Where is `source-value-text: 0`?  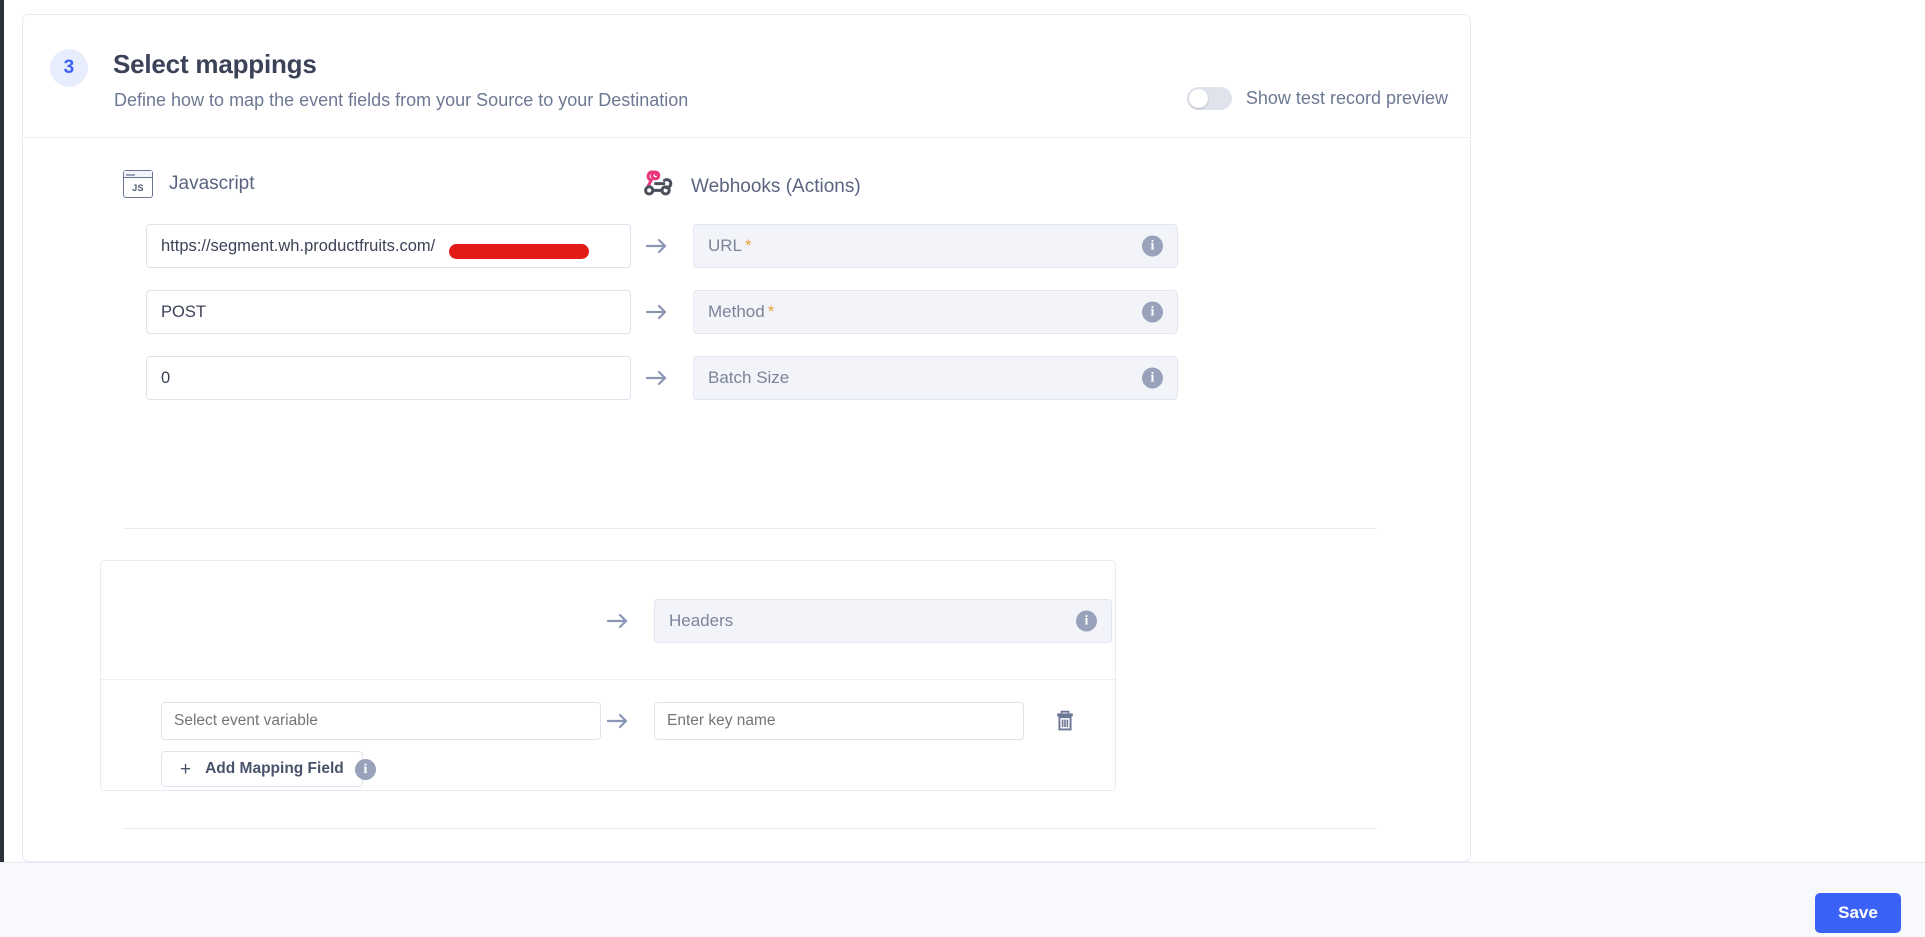
source-value-text: 0 is located at coordinates (166, 377).